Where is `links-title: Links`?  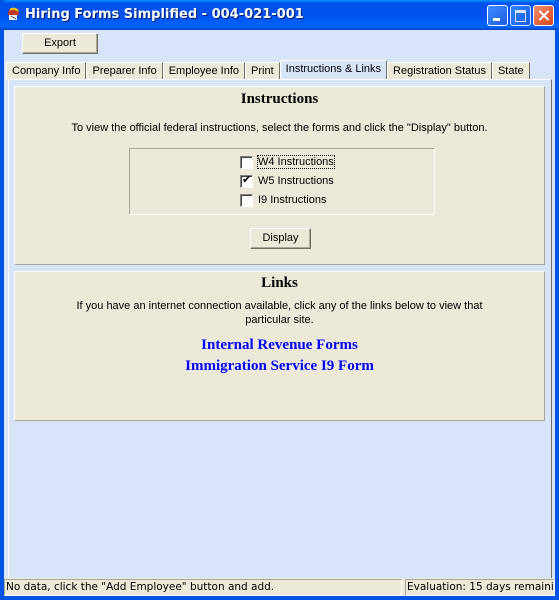
links-title: Links is located at coordinates (279, 283).